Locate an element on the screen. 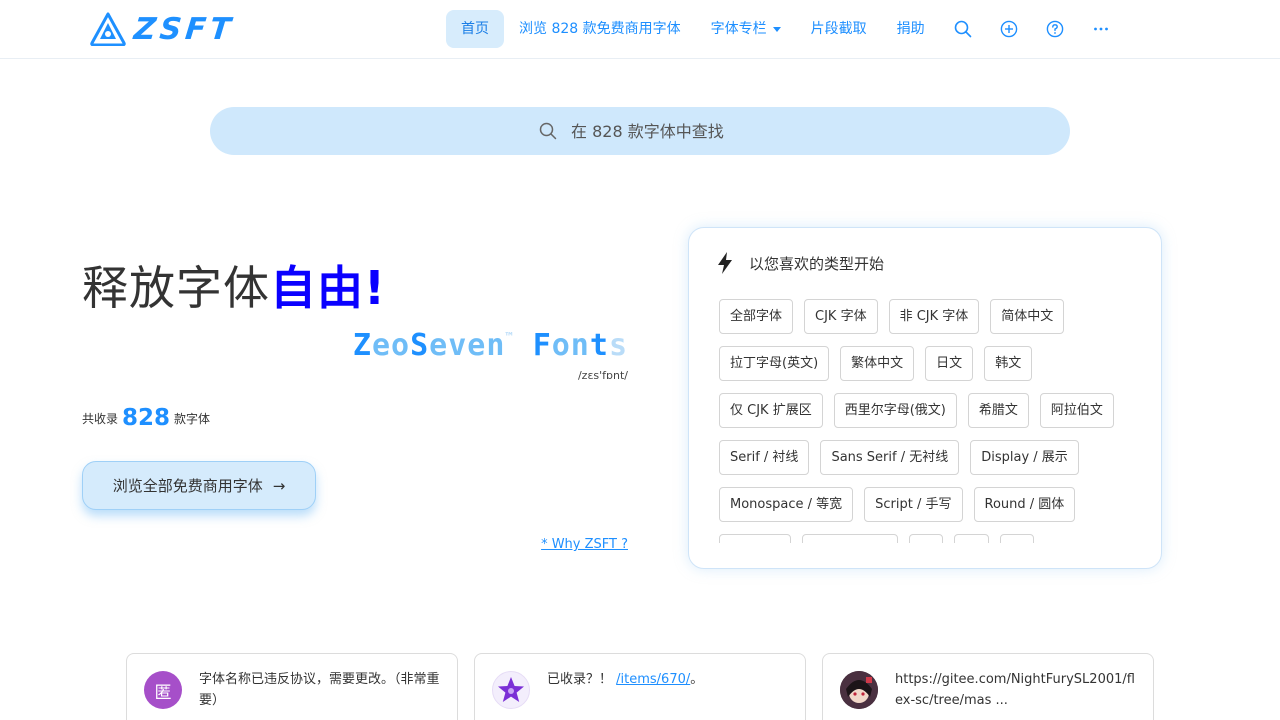 This screenshot has height=720, width=1280. tag-non-cjk: 非 CJK 字体 is located at coordinates (934, 316).